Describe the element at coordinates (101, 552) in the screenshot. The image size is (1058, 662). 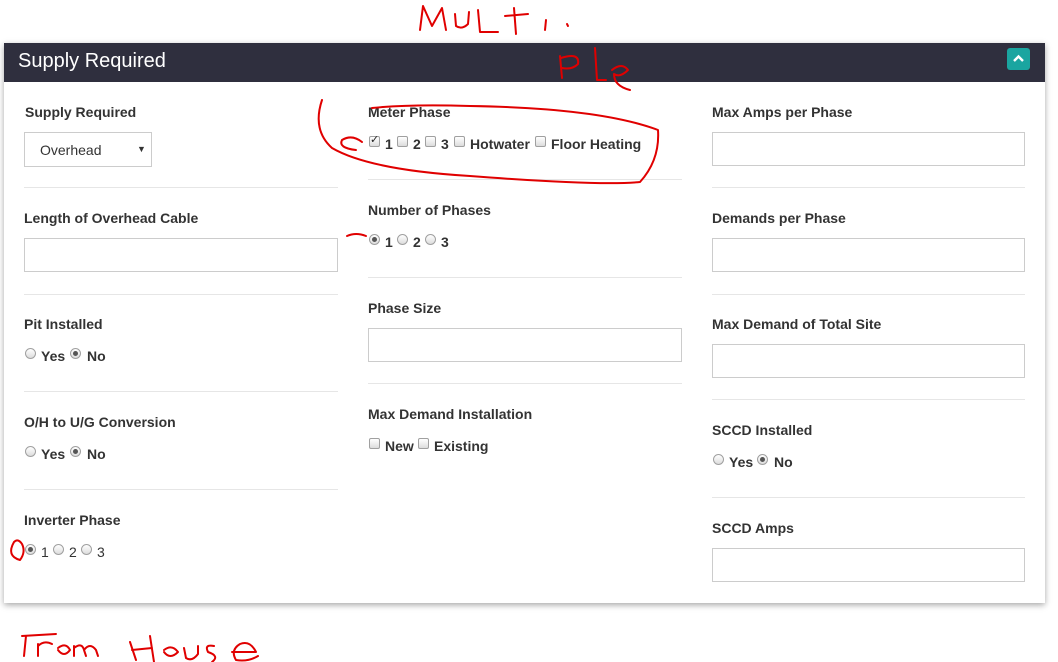
I see `inverter-phase-3-label: 3` at that location.